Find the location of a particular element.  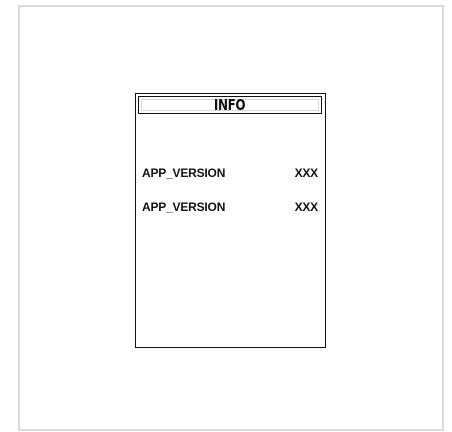

title-bar: INFO is located at coordinates (230, 105).